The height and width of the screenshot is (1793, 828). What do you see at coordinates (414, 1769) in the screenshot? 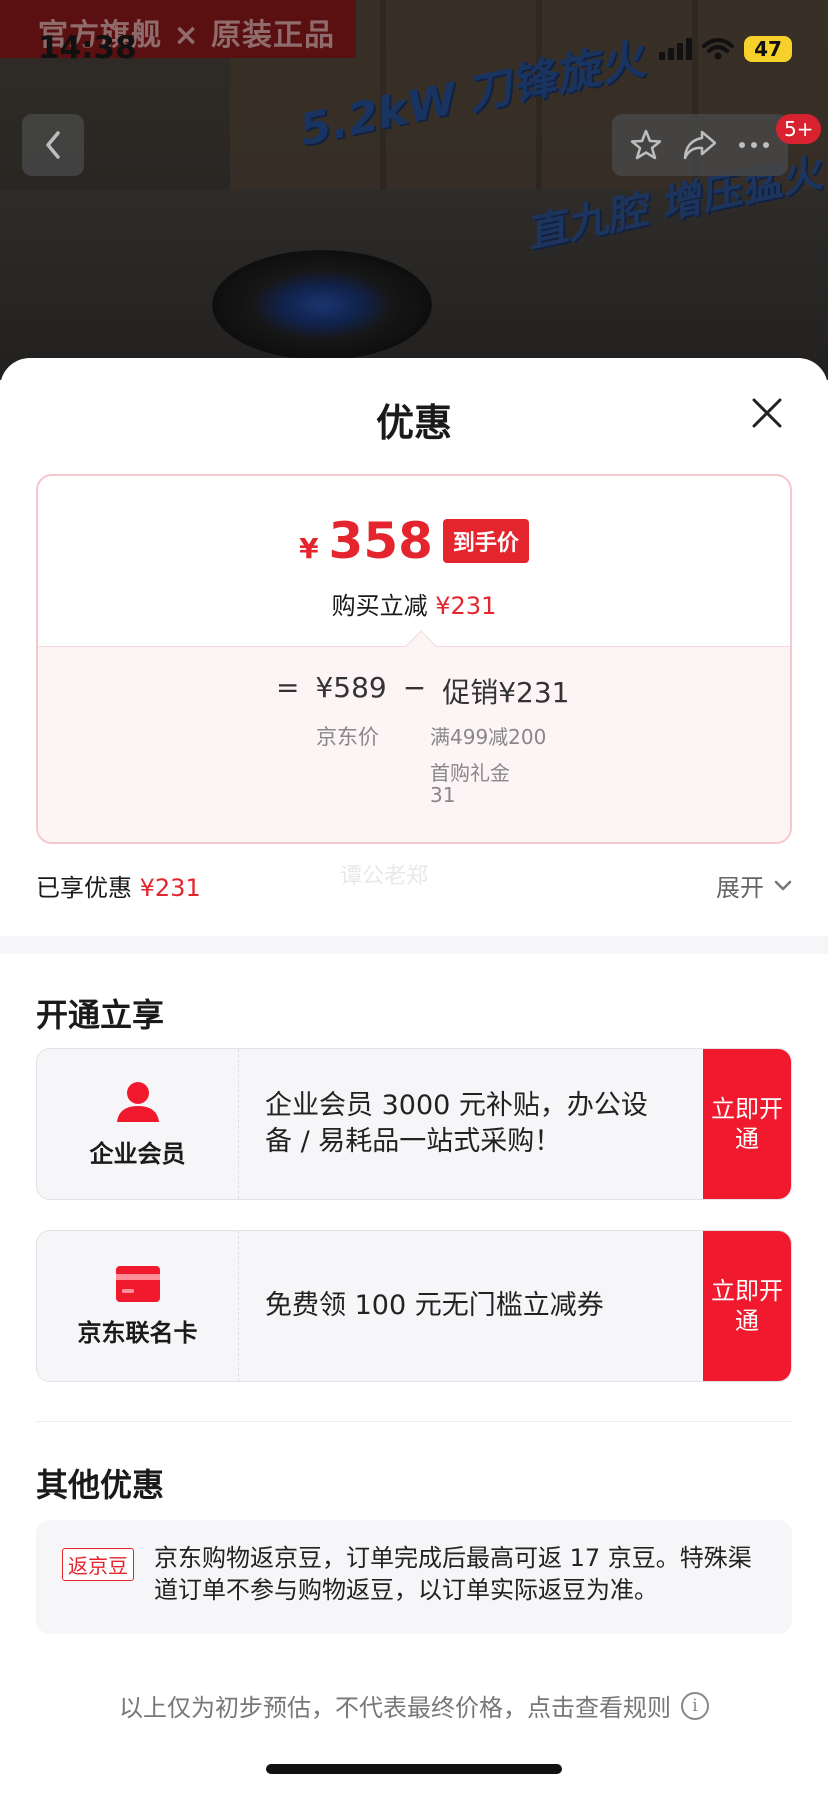
I see `home-indicator` at bounding box center [414, 1769].